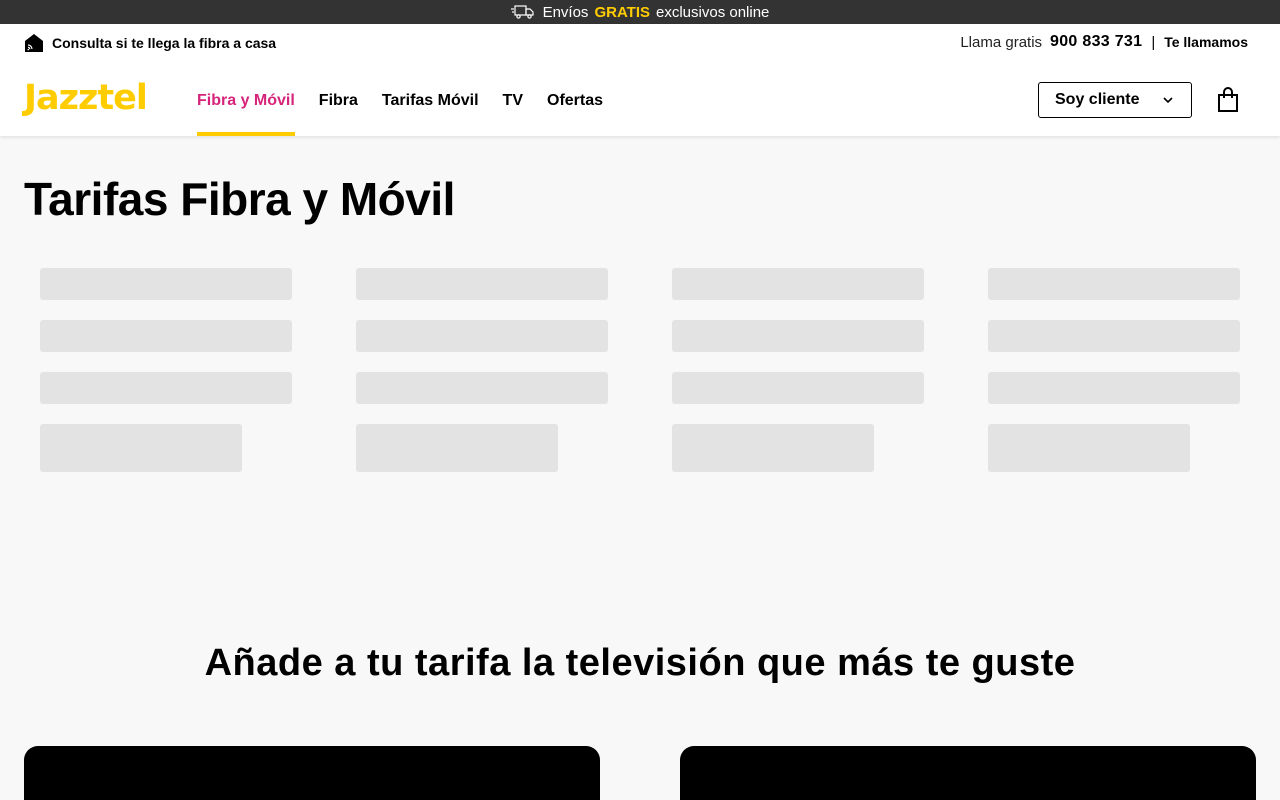 This screenshot has width=1280, height=800. I want to click on call-label: Llama gratis, so click(1001, 42).